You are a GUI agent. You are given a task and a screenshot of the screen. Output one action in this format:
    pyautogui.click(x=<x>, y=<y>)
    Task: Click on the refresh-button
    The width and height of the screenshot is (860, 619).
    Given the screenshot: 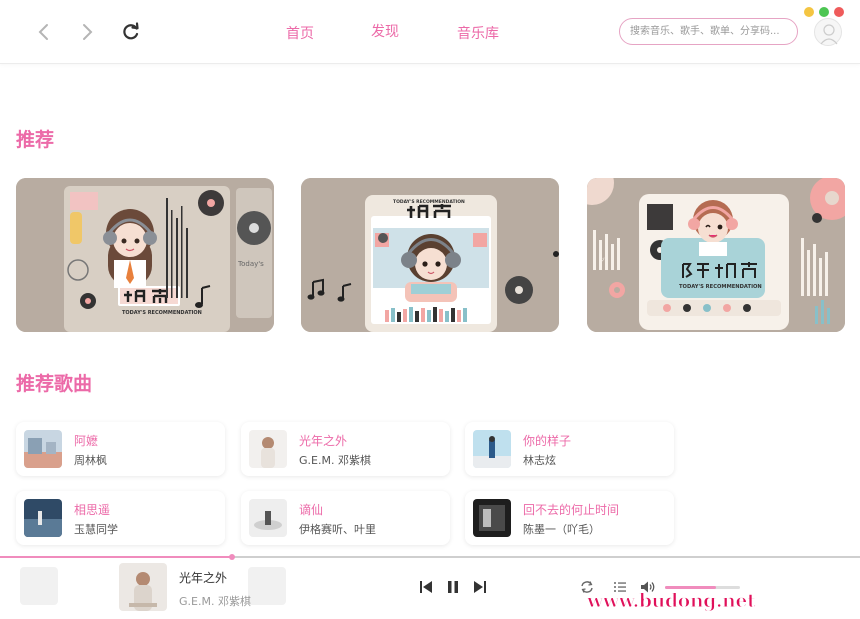 What is the action you would take?
    pyautogui.click(x=131, y=32)
    